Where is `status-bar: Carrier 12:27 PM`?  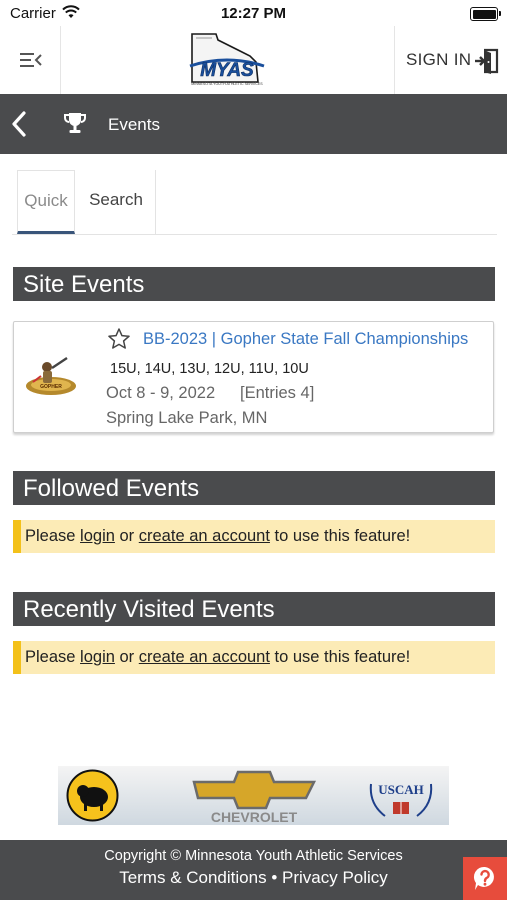 status-bar: Carrier 12:27 PM is located at coordinates (253, 13).